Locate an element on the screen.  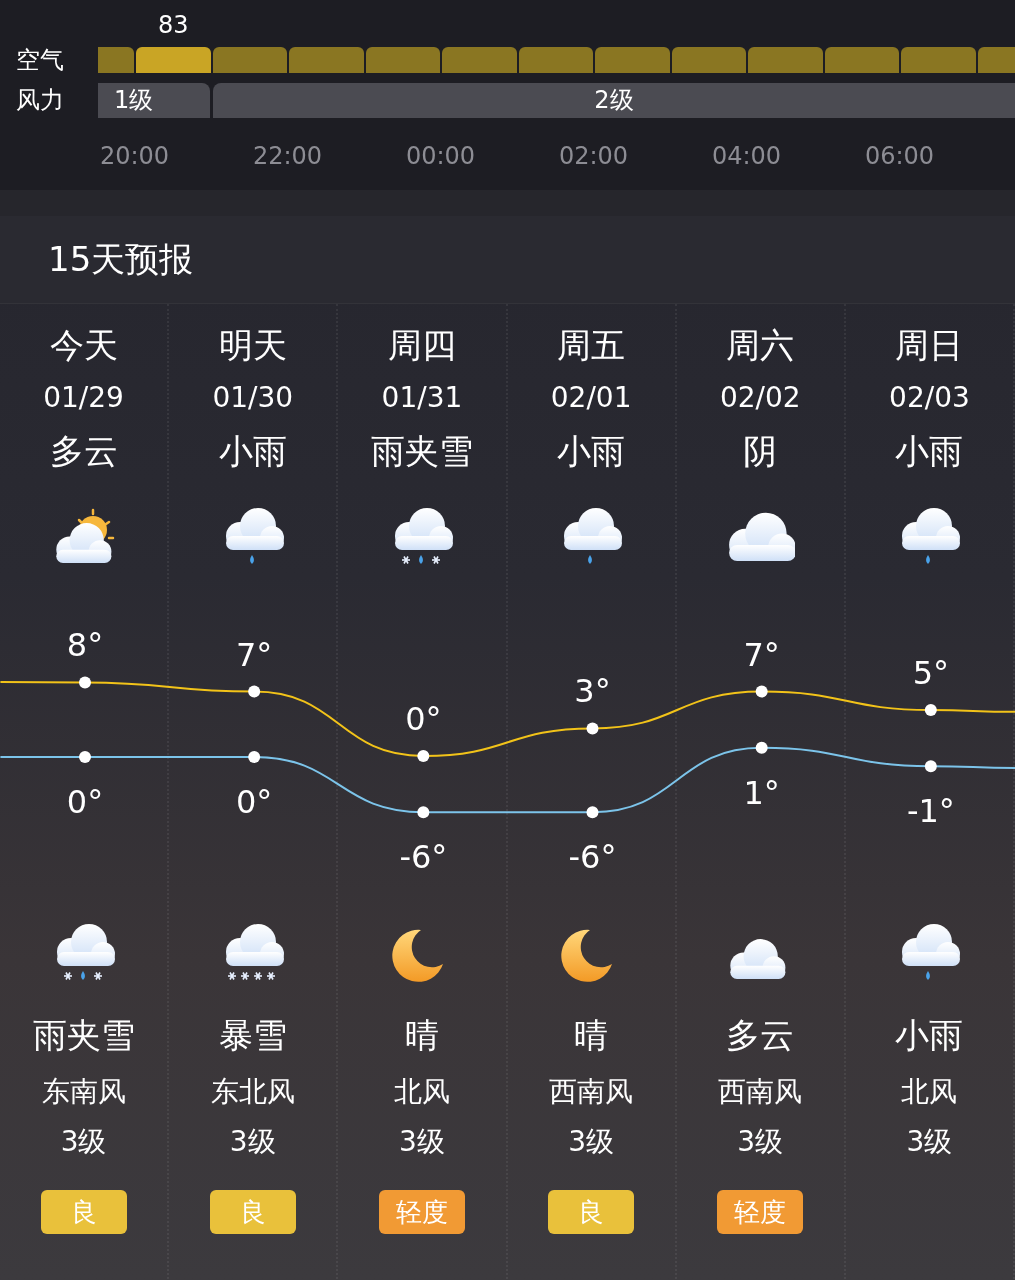
temperature-label: -1° is located at coordinates (930, 811).